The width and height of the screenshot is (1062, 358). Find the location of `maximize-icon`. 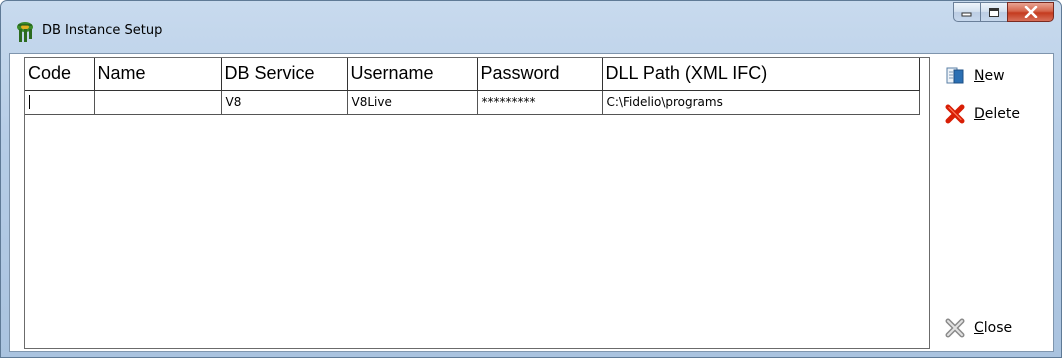

maximize-icon is located at coordinates (994, 12).